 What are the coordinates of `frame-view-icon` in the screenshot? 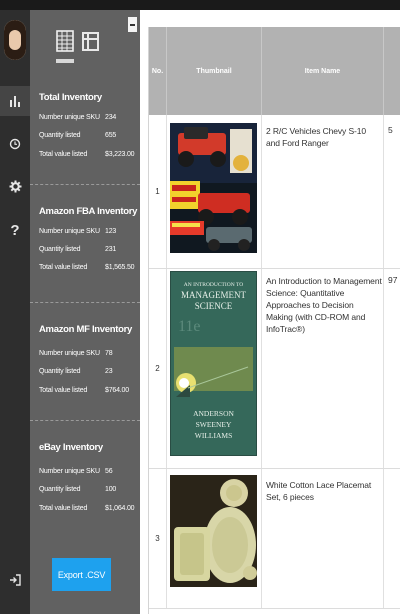 It's located at (90, 41).